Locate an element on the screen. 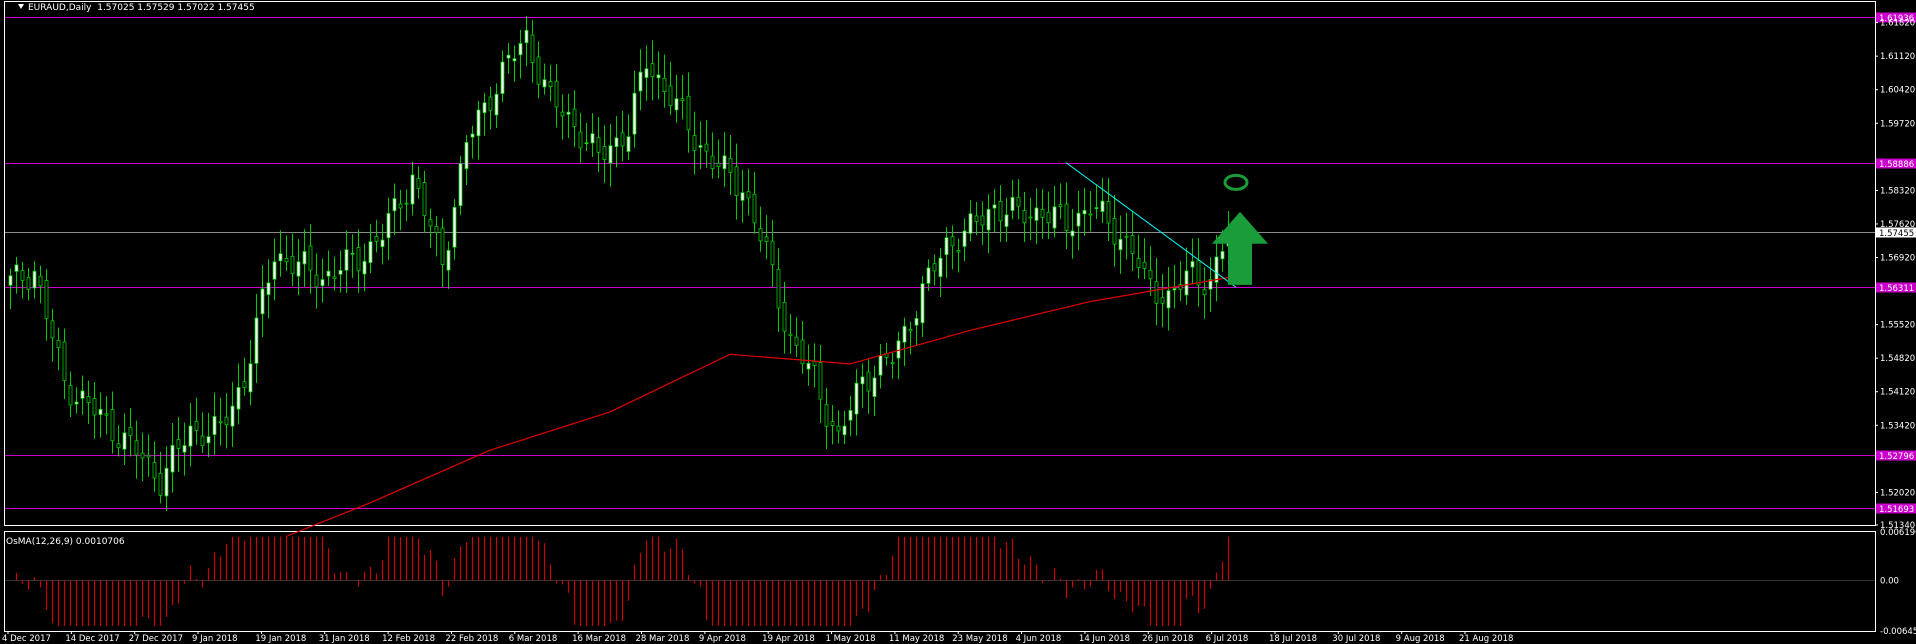 Image resolution: width=1916 pixels, height=644 pixels. time-tick-label: 16 Mar 2018 is located at coordinates (599, 639).